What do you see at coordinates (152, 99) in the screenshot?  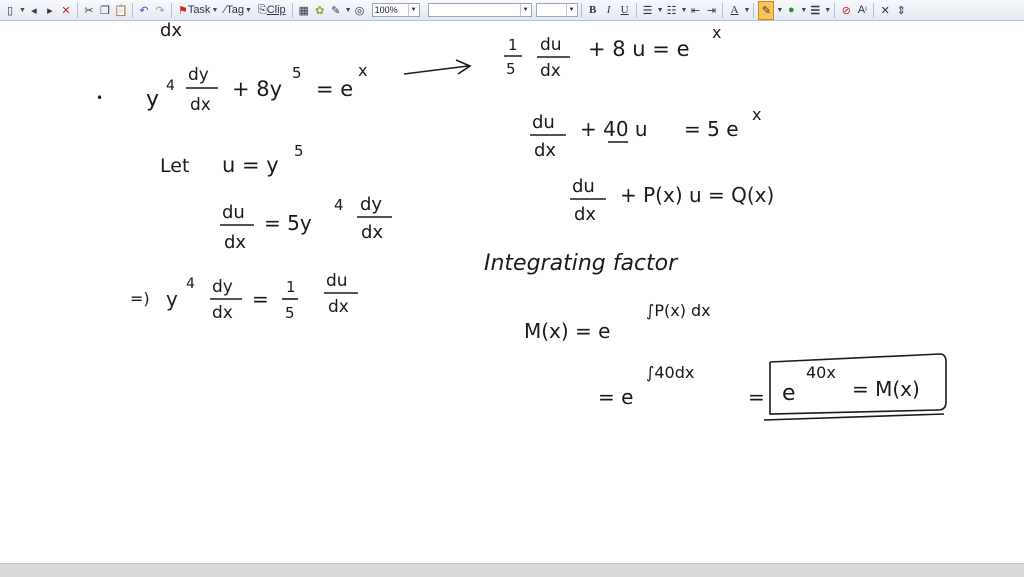 I see `eq1-lhs: y` at bounding box center [152, 99].